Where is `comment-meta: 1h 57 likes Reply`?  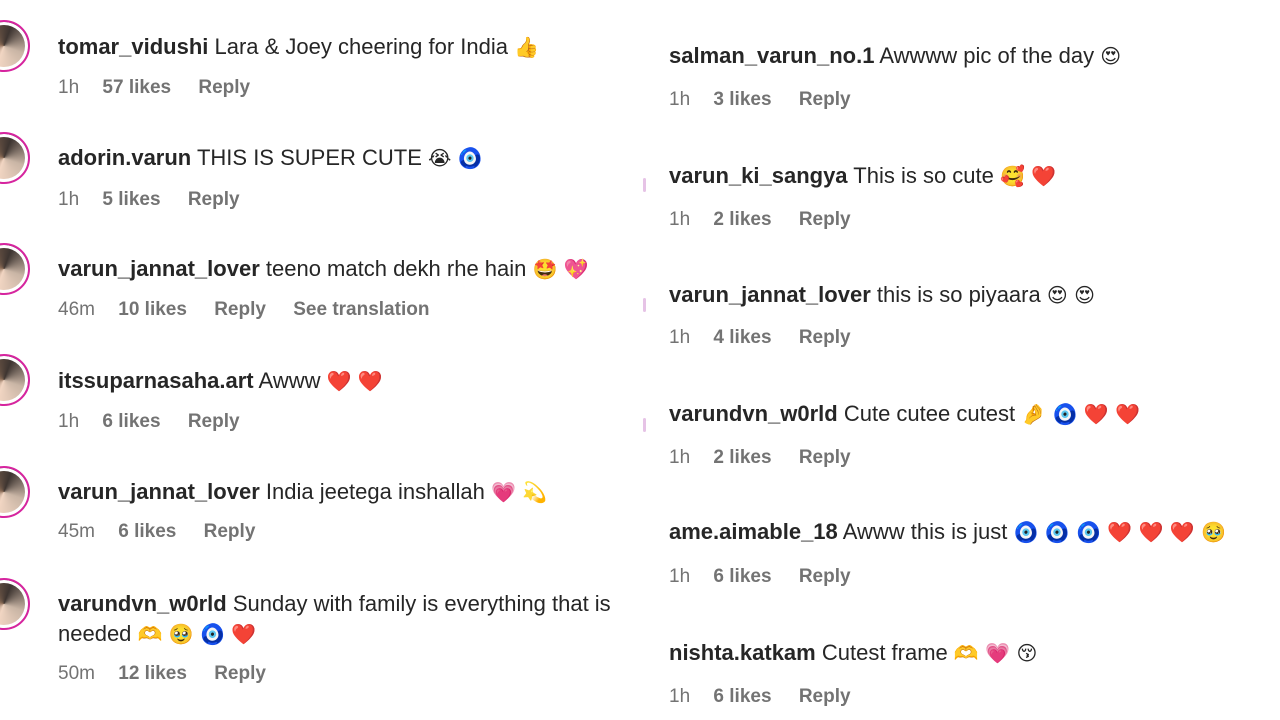
comment-meta: 1h 57 likes Reply is located at coordinates (165, 88).